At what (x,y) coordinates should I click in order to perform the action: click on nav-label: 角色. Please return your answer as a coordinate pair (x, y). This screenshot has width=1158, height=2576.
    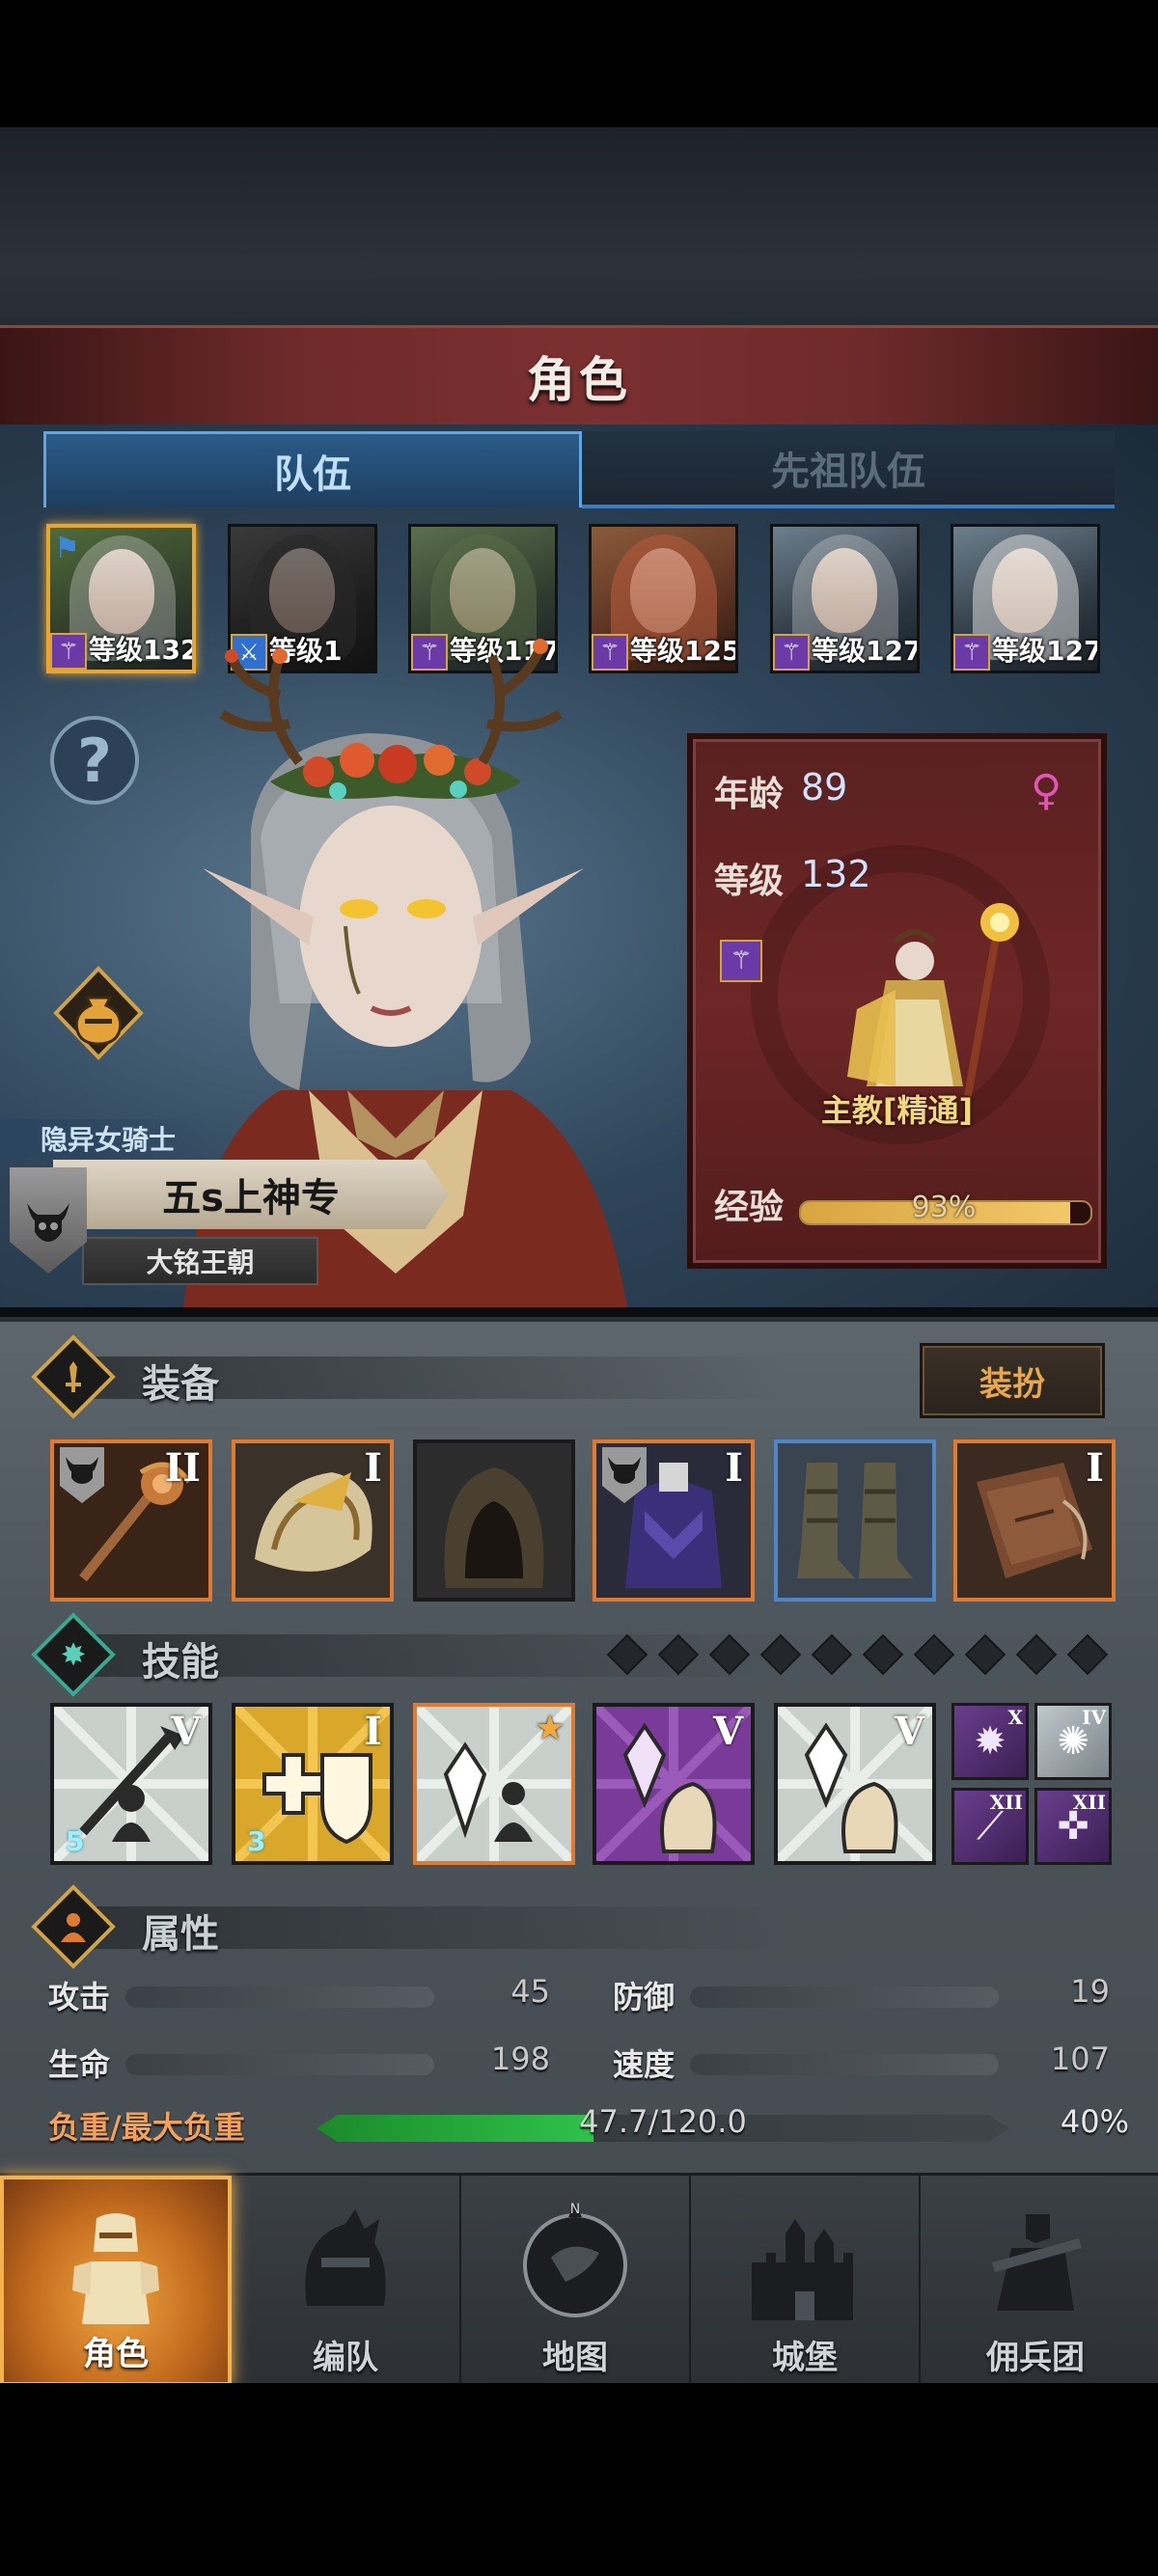
    Looking at the image, I should click on (116, 2354).